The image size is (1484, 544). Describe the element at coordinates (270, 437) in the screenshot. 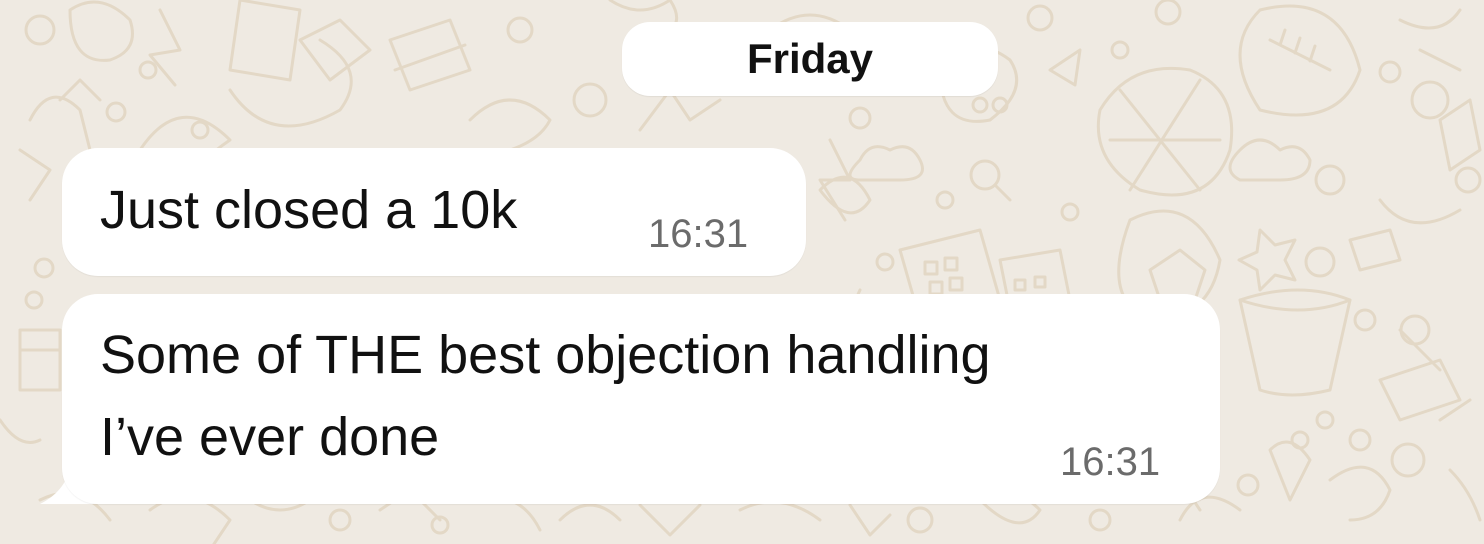

I see `message-text-line: I’ve ever done` at that location.